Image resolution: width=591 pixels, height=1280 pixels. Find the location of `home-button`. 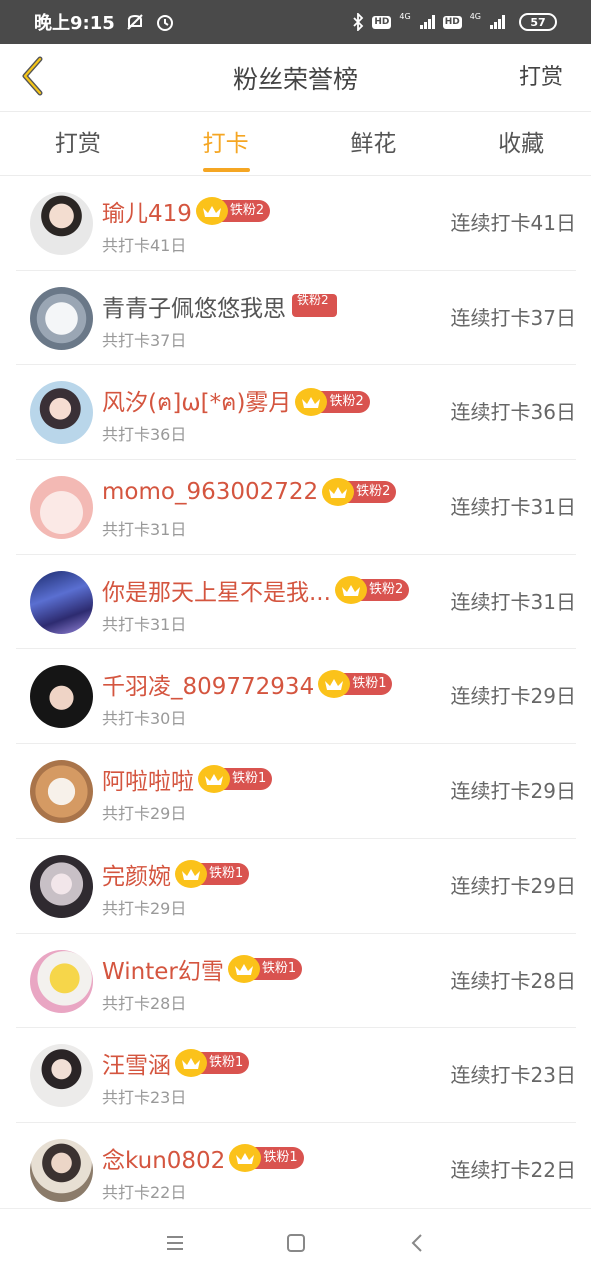

home-button is located at coordinates (295, 1244).